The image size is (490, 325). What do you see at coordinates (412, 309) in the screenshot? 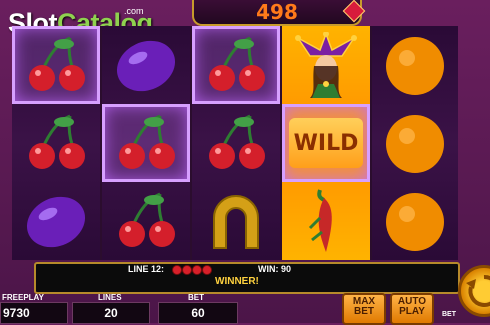
I see `auto-play-button: AUTO PLAY` at bounding box center [412, 309].